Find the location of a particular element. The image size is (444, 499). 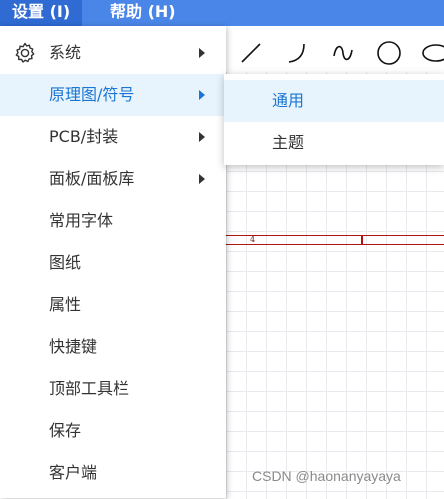

submenu-item-theme: 主题 is located at coordinates (334, 143).